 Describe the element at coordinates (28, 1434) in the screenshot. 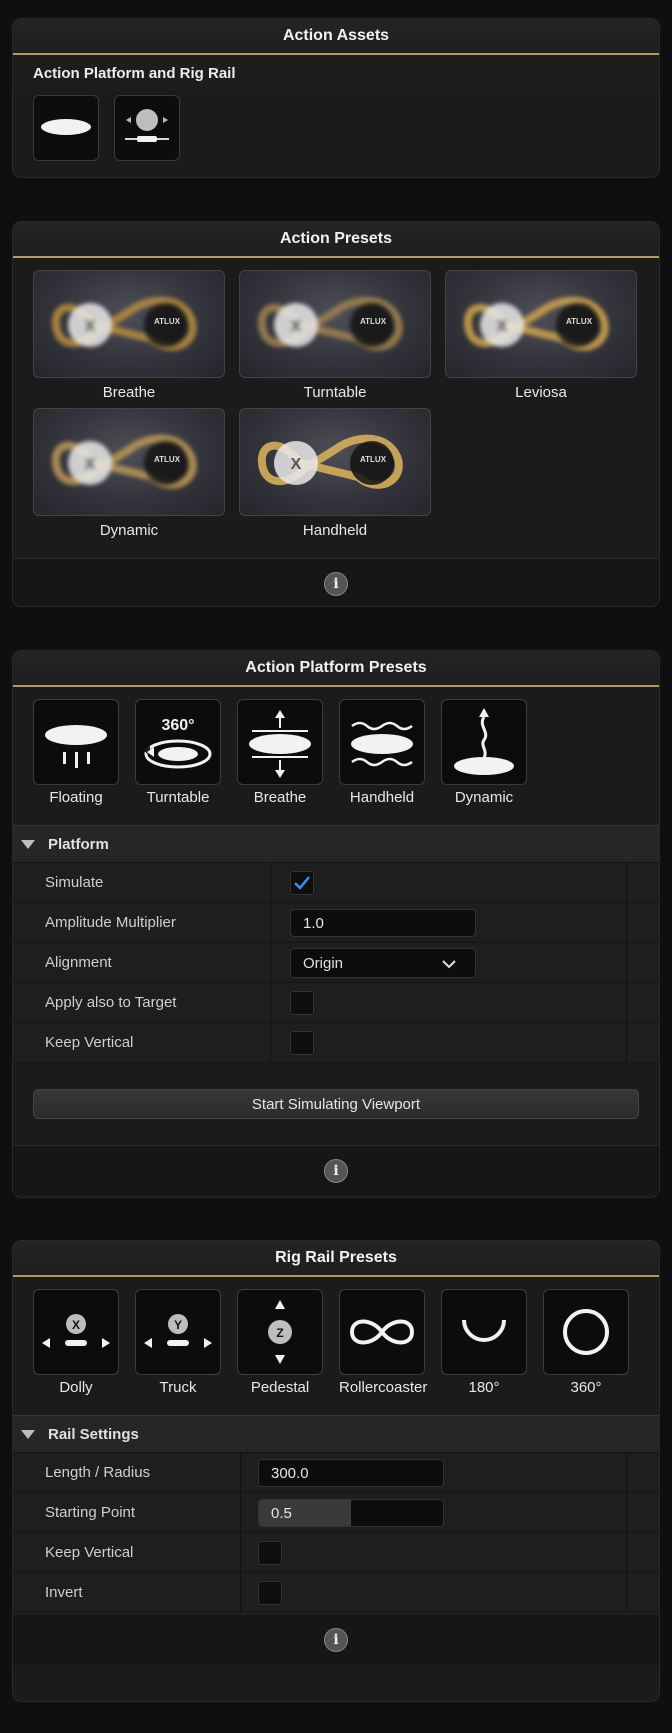

I see `collapse-triangle-icon` at that location.